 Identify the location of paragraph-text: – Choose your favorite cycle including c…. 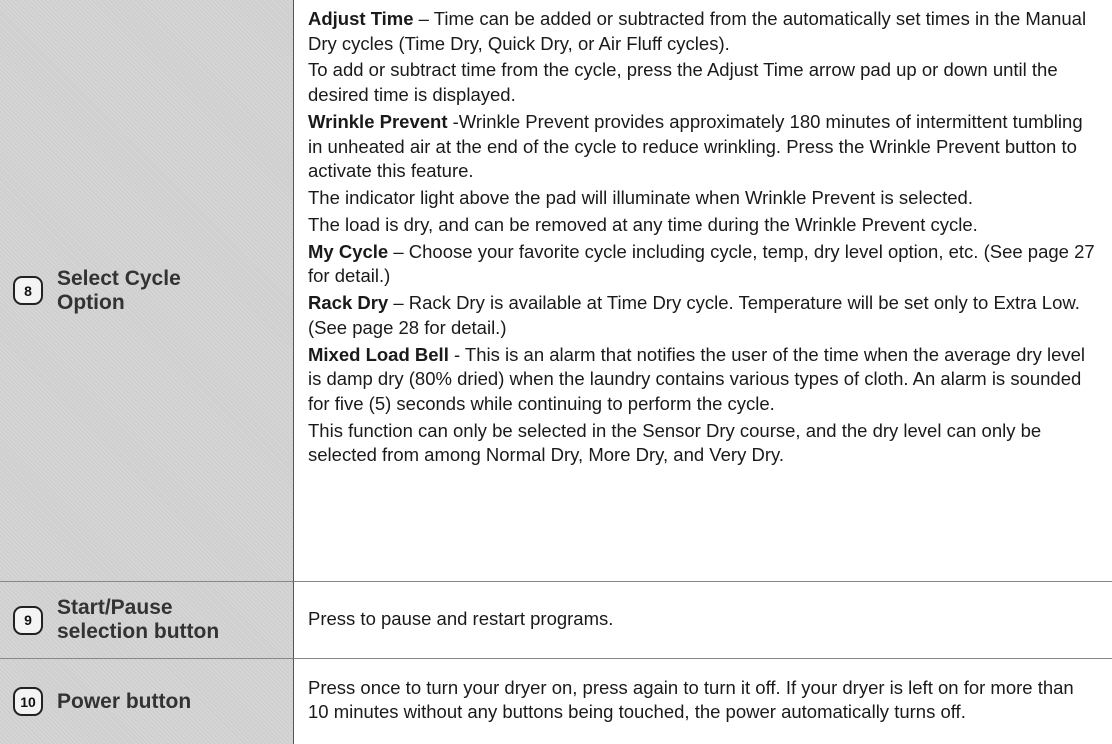
(701, 263).